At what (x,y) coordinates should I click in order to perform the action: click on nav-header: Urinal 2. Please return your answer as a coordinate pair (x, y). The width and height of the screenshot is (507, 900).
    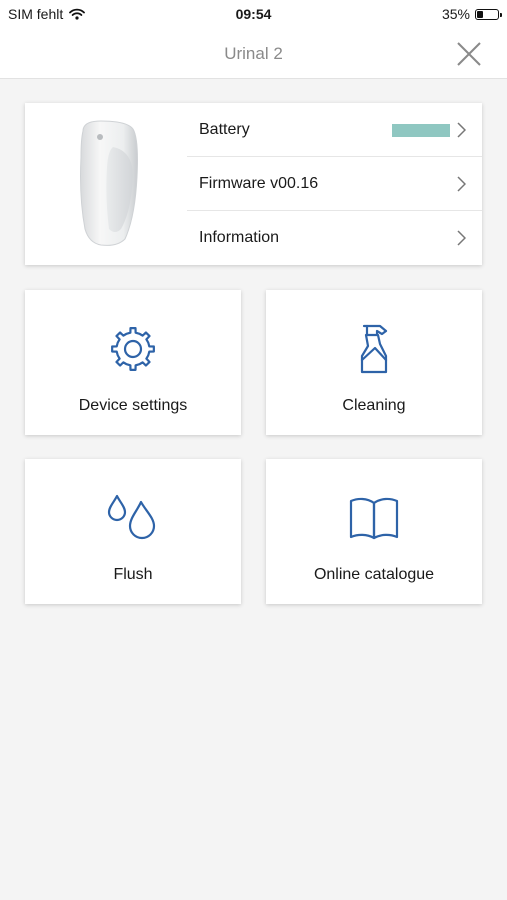
    Looking at the image, I should click on (253, 53).